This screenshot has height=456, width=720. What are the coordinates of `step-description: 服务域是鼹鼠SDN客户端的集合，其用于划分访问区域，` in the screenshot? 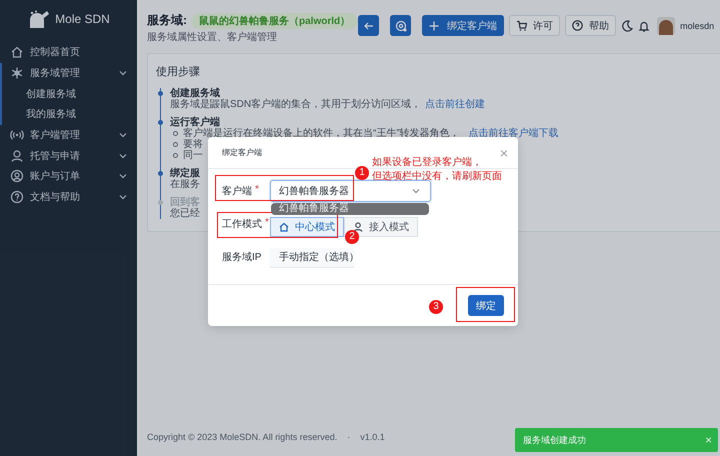 It's located at (296, 104).